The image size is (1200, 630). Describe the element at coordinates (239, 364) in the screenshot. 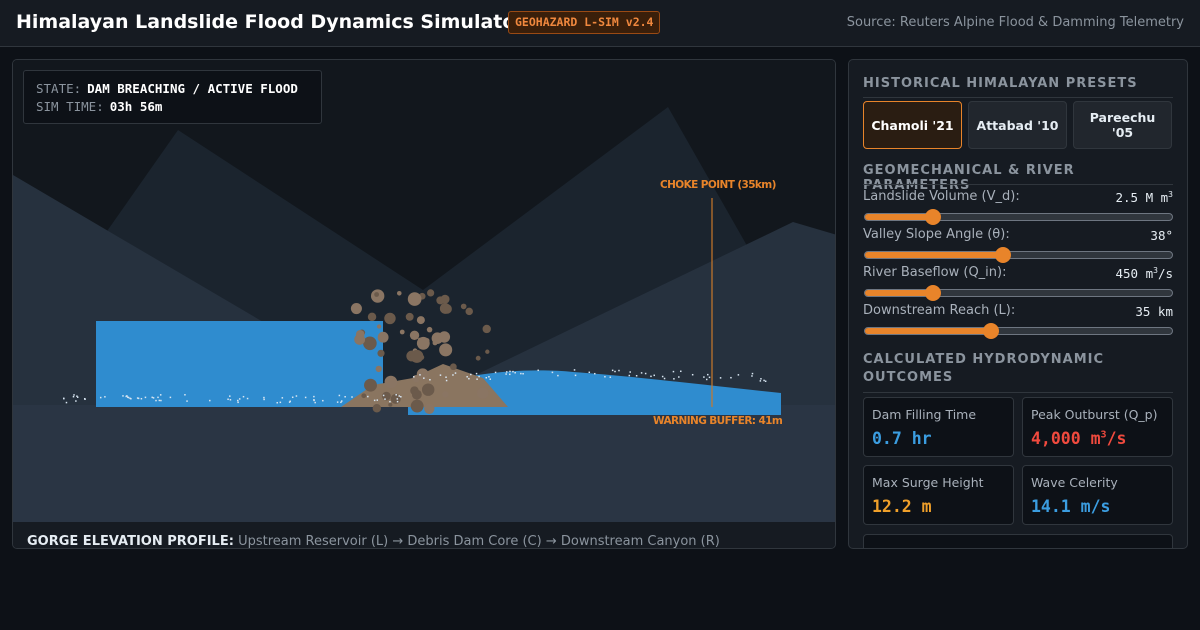

I see `upstream-reservoir` at that location.